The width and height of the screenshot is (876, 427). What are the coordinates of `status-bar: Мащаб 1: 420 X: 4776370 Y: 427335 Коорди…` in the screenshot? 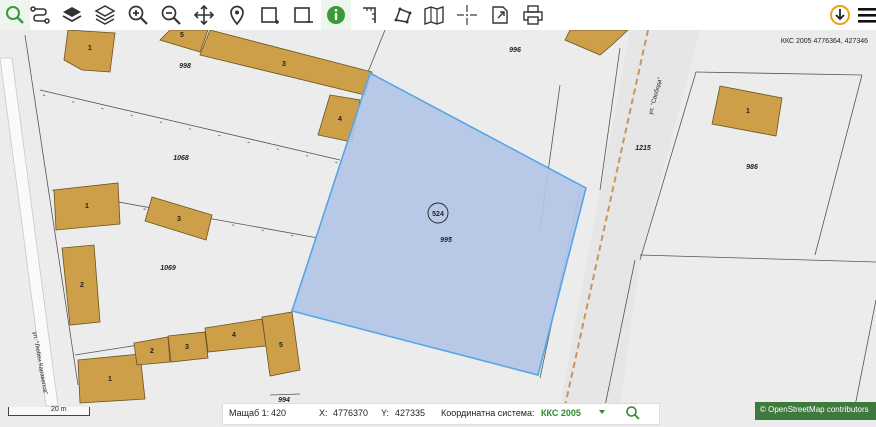 It's located at (441, 414).